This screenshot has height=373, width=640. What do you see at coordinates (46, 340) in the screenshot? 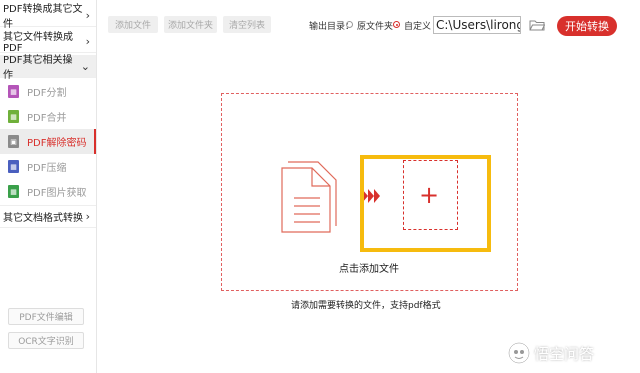
I see `ocr-button: OCR文字识别` at bounding box center [46, 340].